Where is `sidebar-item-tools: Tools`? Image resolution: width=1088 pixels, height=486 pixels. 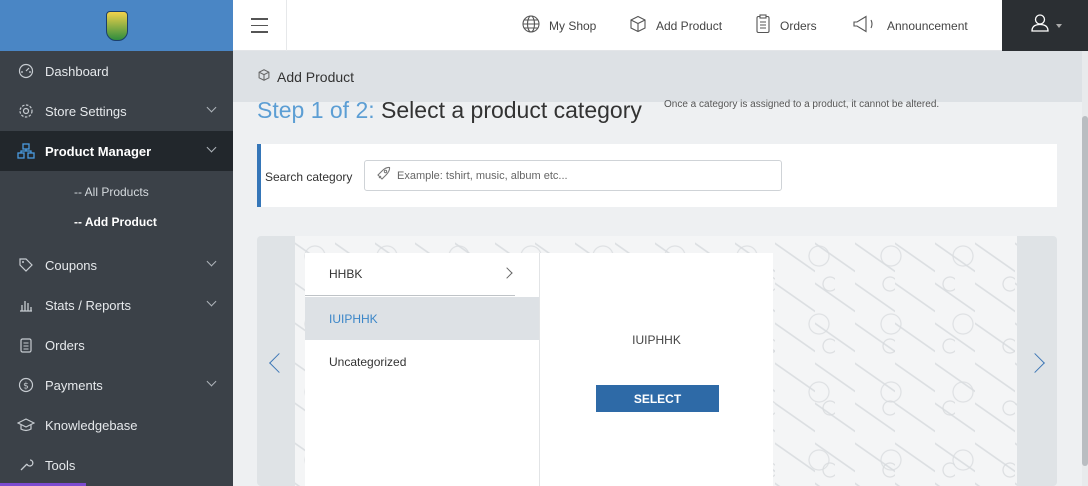
sidebar-item-tools: Tools is located at coordinates (116, 465).